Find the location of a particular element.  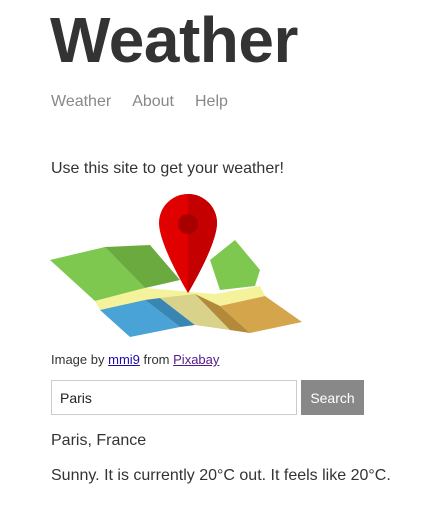

map-pin-dot is located at coordinates (188, 224).